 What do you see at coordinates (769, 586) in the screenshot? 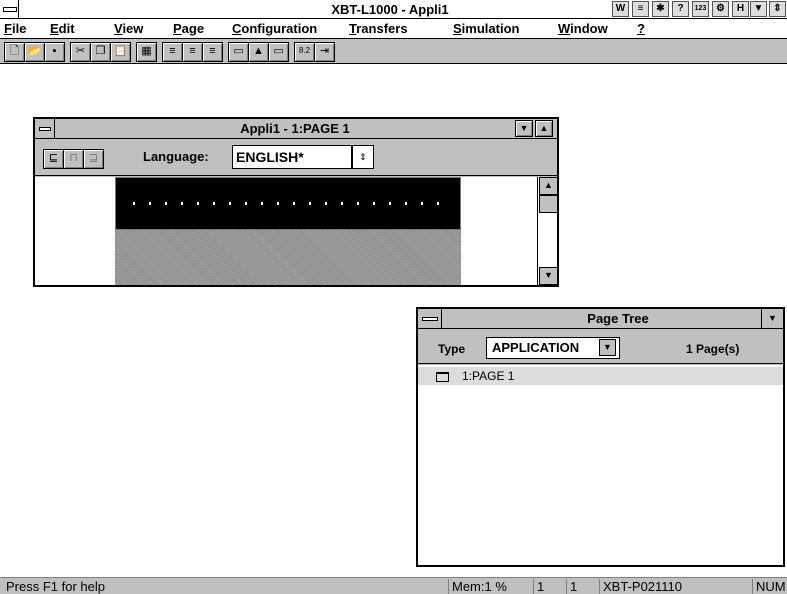
I see `status-num-lock: NUM` at bounding box center [769, 586].